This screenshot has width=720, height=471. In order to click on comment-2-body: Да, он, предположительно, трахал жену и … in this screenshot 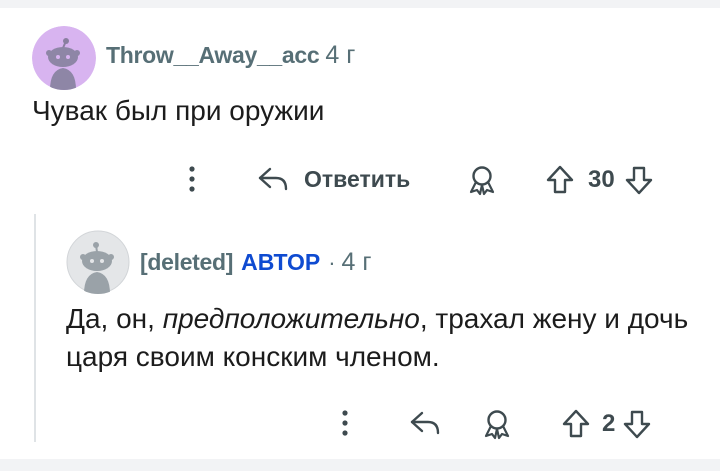, I will do `click(386, 338)`.